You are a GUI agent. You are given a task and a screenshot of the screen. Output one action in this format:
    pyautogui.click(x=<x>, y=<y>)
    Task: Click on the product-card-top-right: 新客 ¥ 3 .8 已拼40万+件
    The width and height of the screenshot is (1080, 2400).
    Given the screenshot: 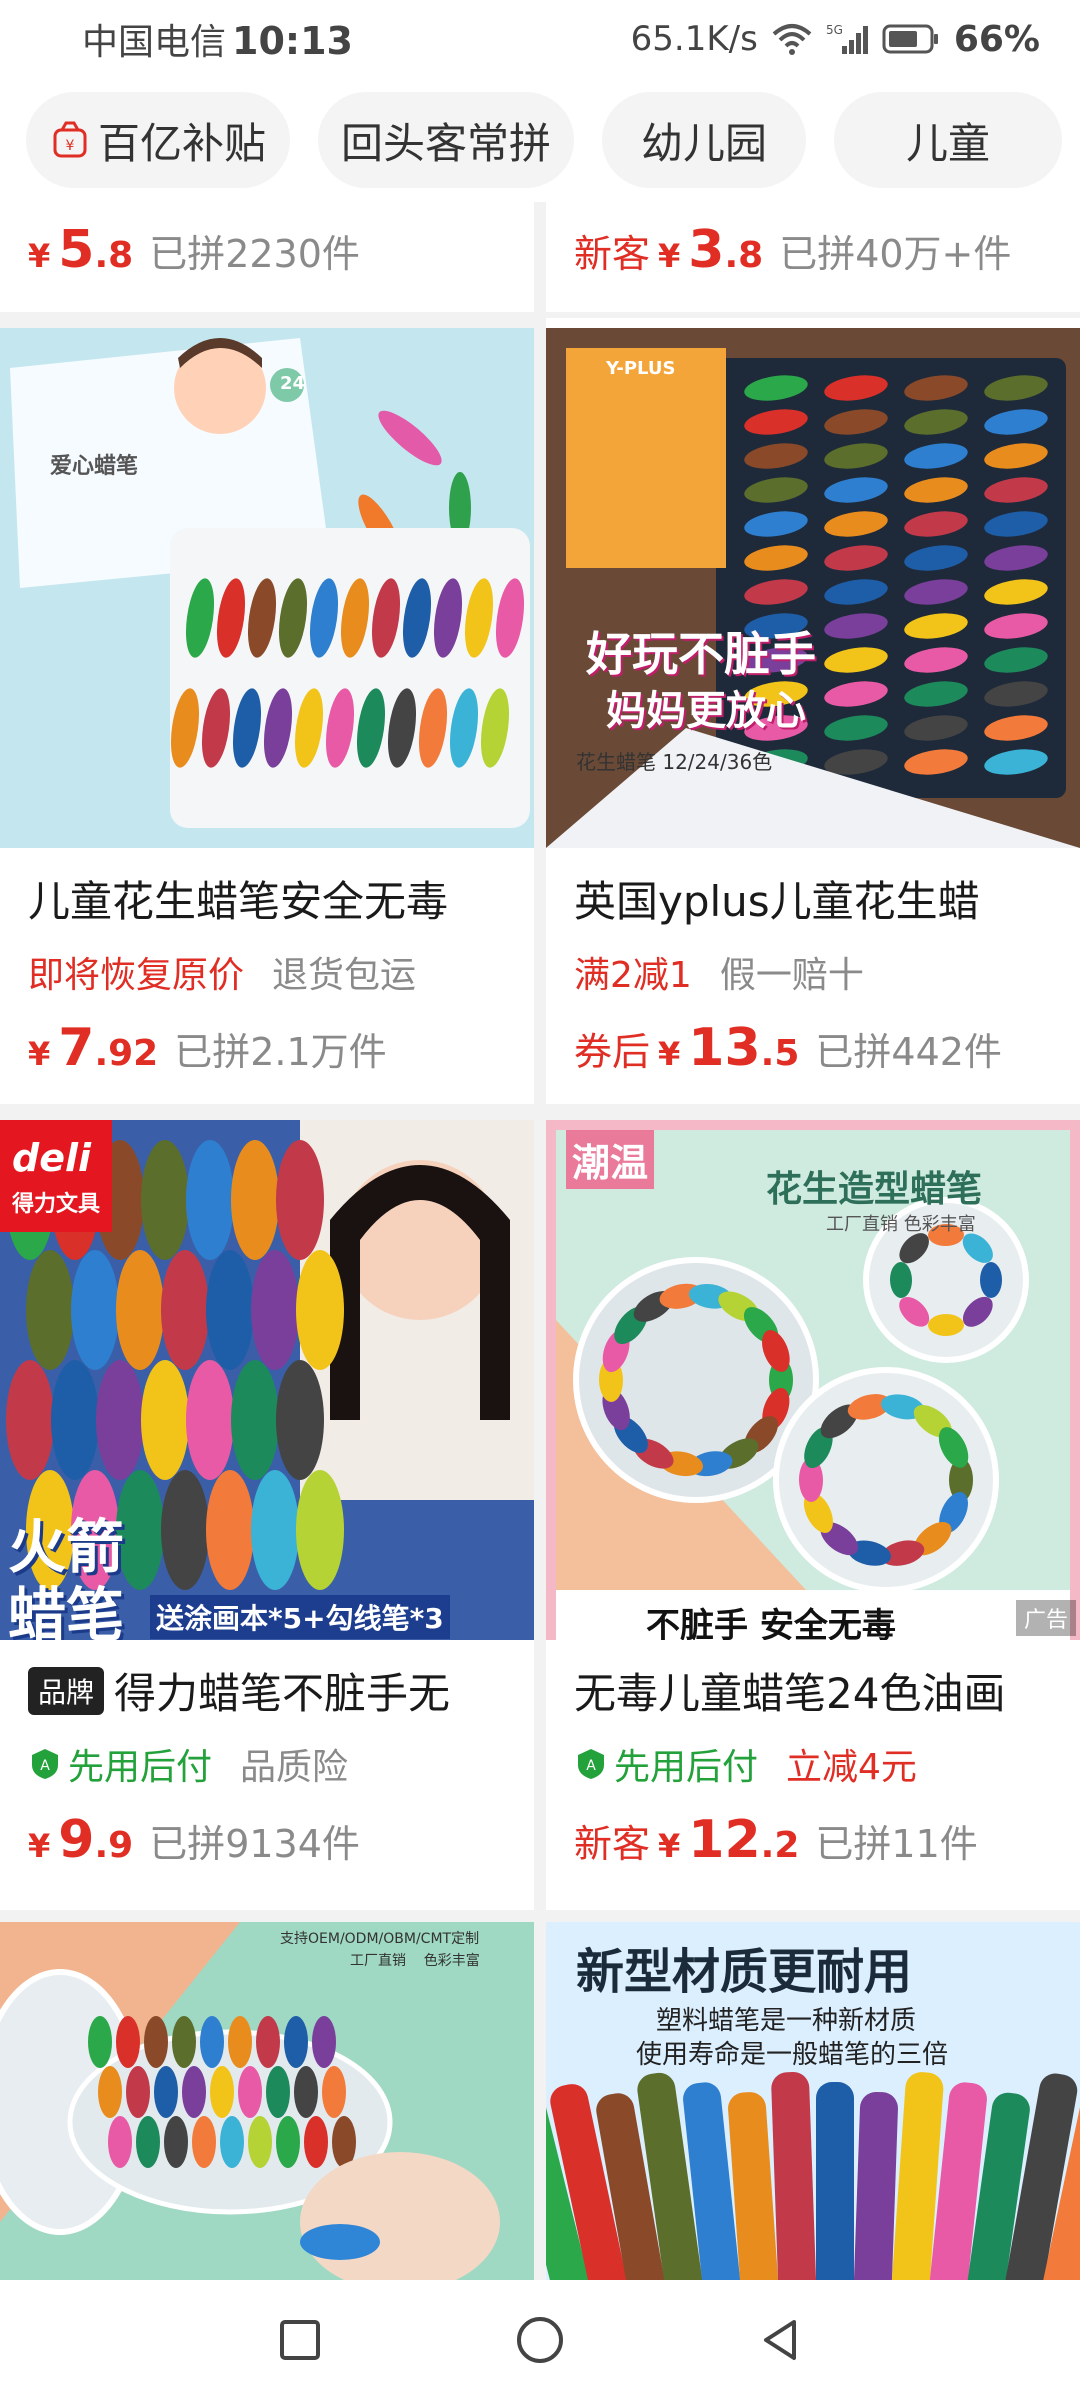 What is the action you would take?
    pyautogui.click(x=813, y=257)
    